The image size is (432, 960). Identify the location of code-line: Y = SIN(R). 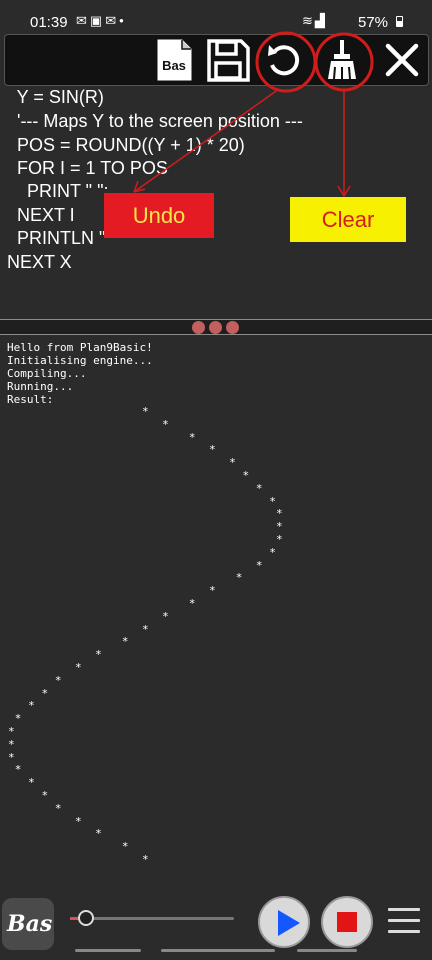
(55, 97).